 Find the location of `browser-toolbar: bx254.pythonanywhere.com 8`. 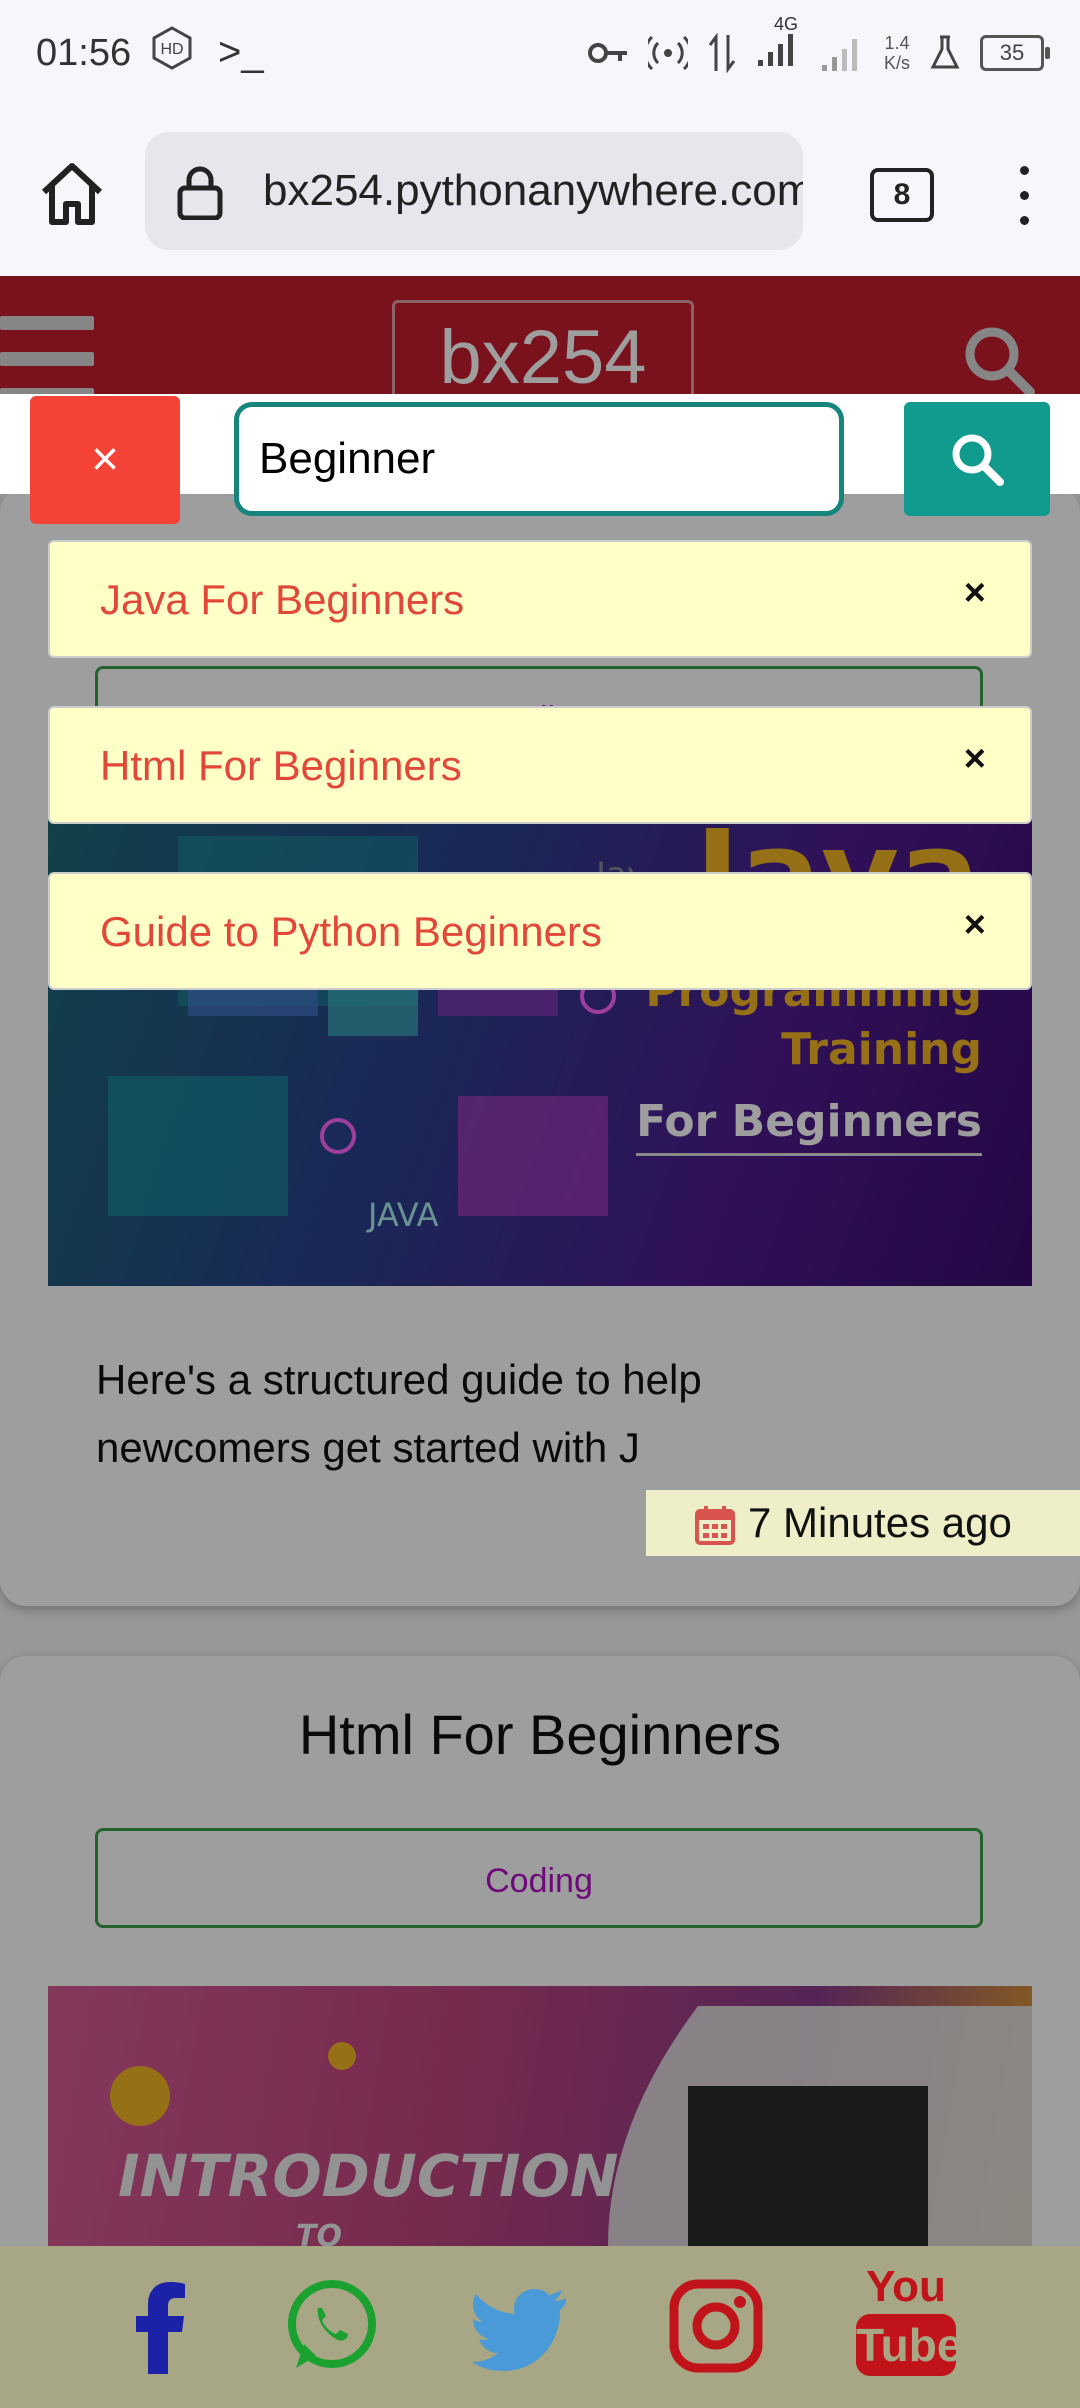

browser-toolbar: bx254.pythonanywhere.com 8 is located at coordinates (540, 193).